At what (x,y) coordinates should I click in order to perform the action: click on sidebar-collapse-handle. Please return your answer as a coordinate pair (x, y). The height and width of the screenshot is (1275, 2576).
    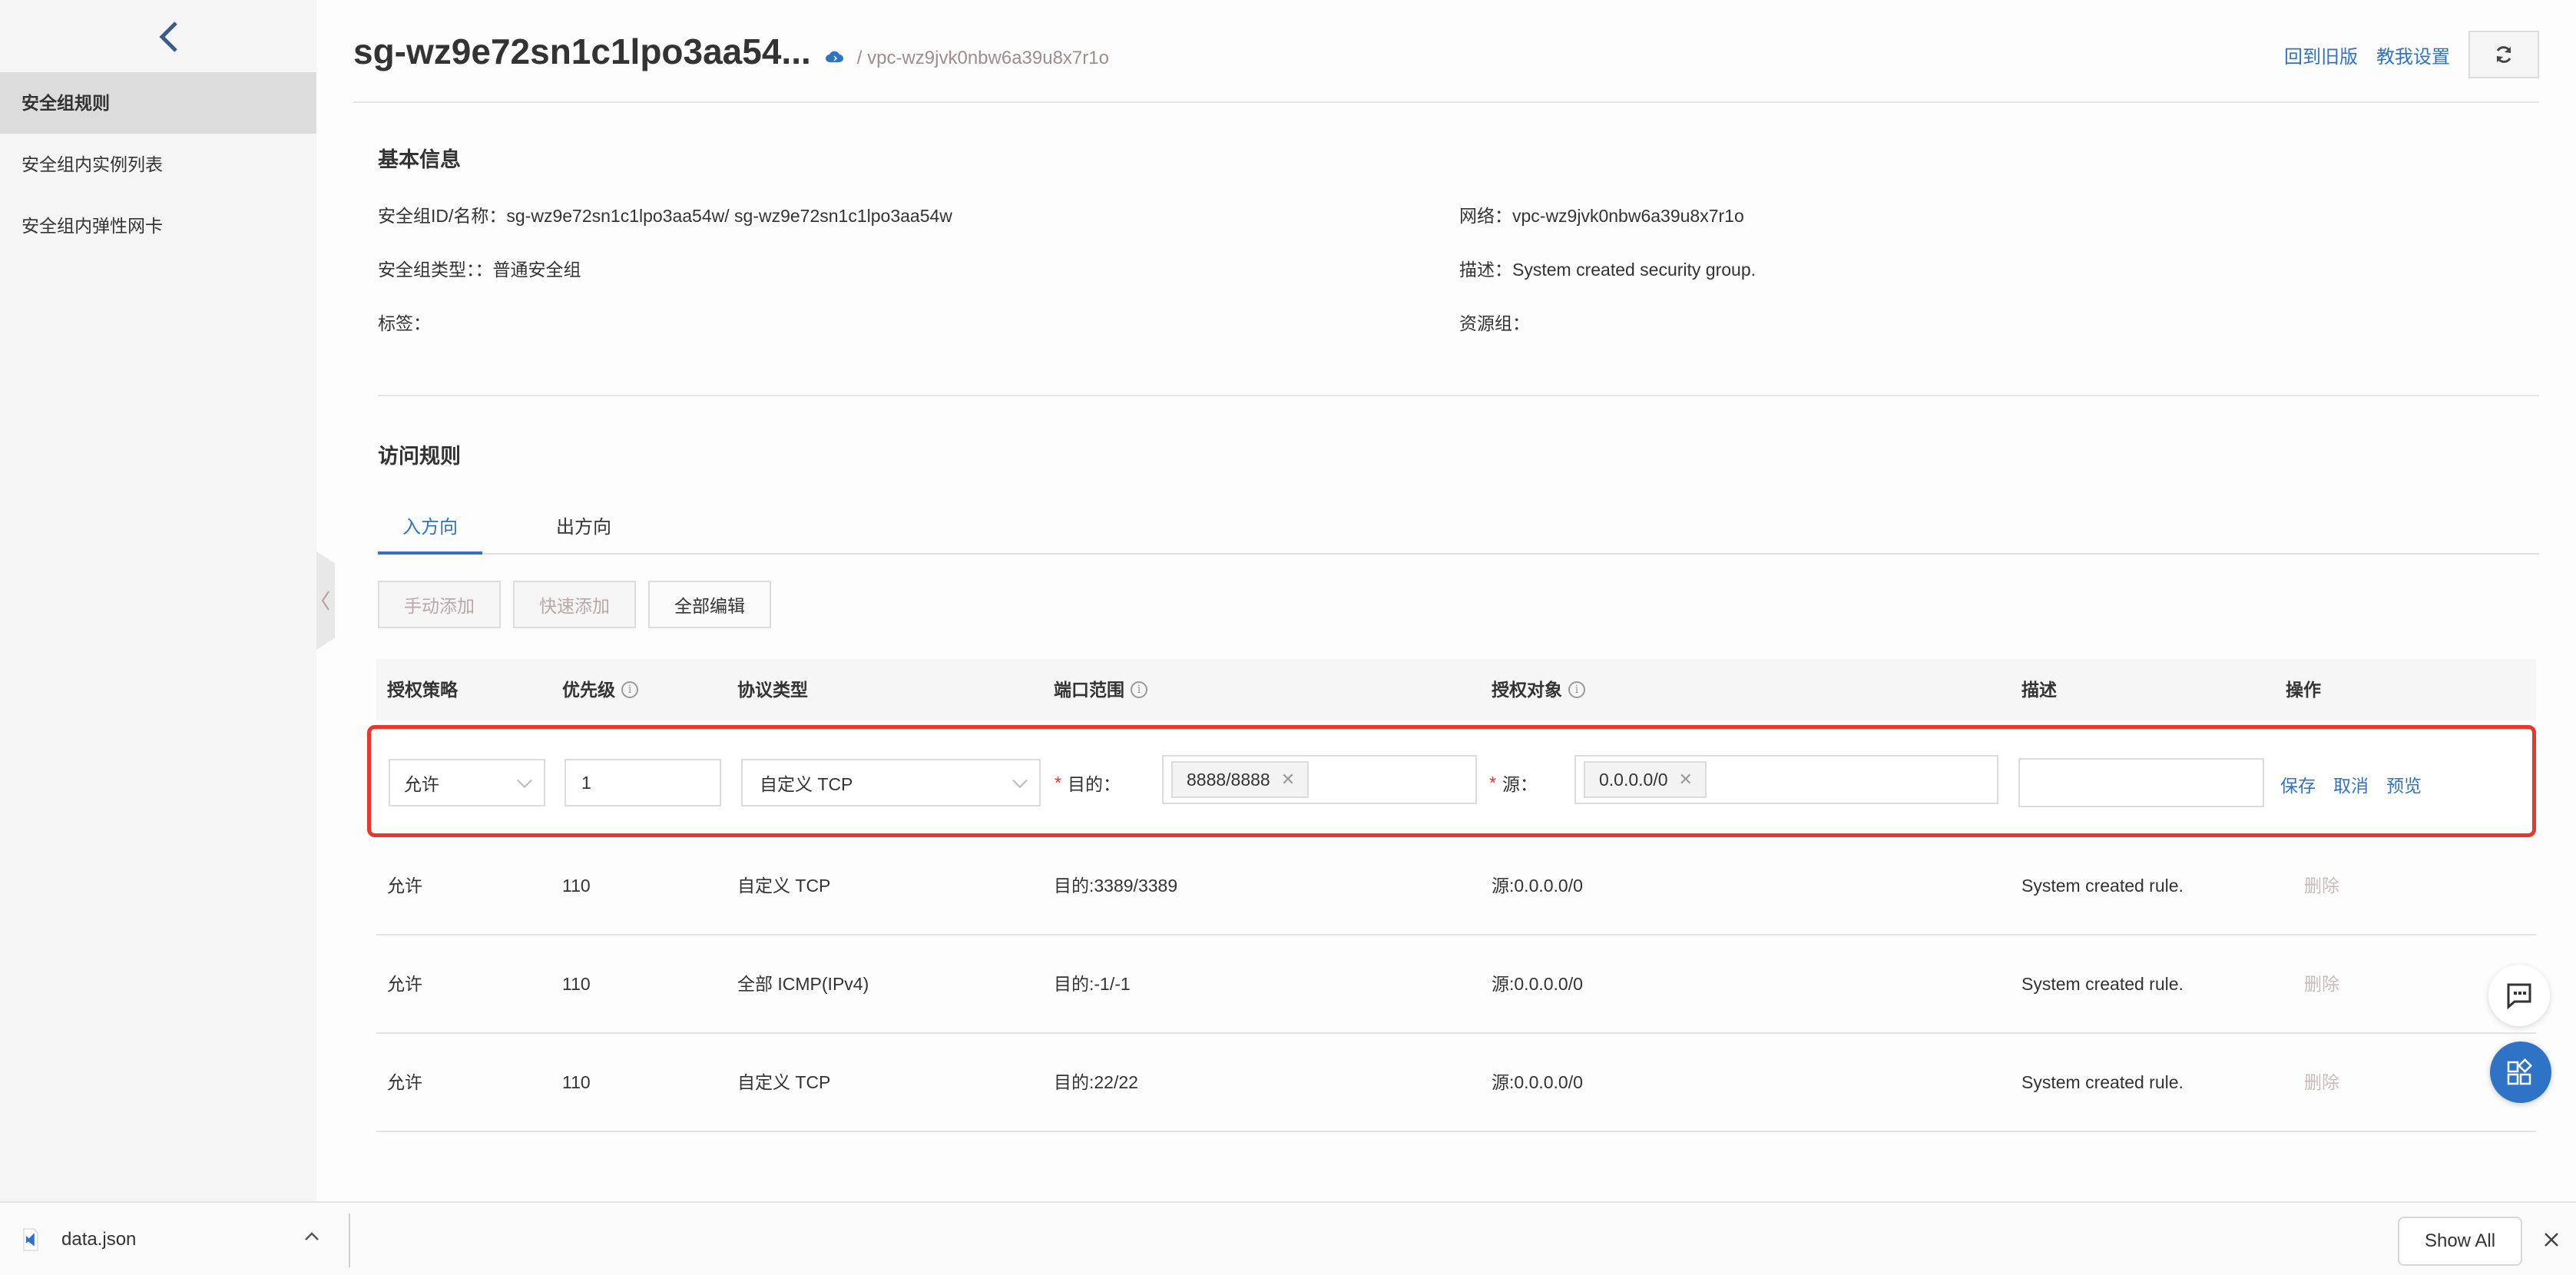
    Looking at the image, I should click on (325, 600).